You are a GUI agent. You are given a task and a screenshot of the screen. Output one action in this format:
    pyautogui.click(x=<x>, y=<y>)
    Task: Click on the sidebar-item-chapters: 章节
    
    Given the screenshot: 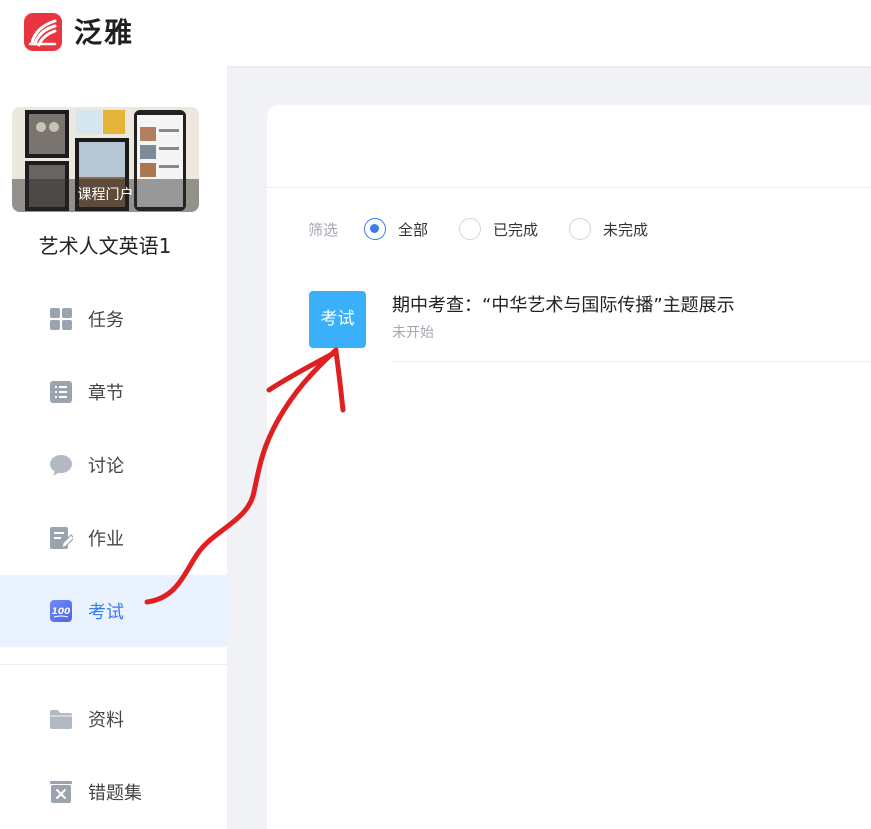 What is the action you would take?
    pyautogui.click(x=113, y=392)
    